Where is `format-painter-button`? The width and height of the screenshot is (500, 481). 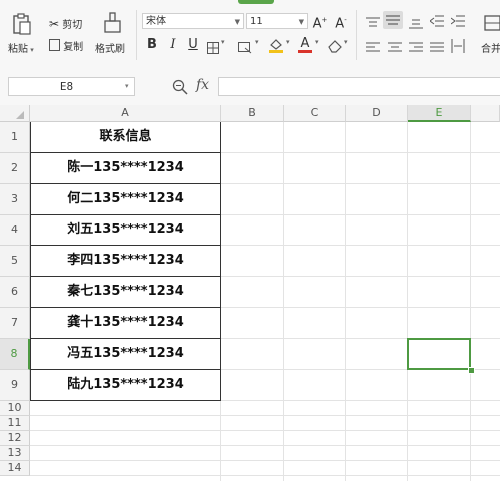 format-painter-button is located at coordinates (112, 23).